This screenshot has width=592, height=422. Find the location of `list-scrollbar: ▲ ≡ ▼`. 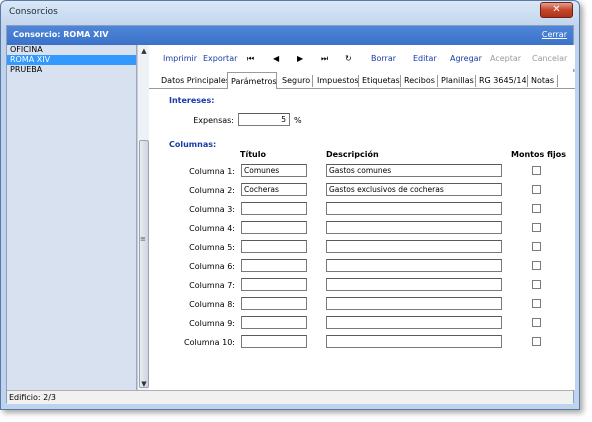

list-scrollbar: ▲ ≡ ▼ is located at coordinates (143, 217).